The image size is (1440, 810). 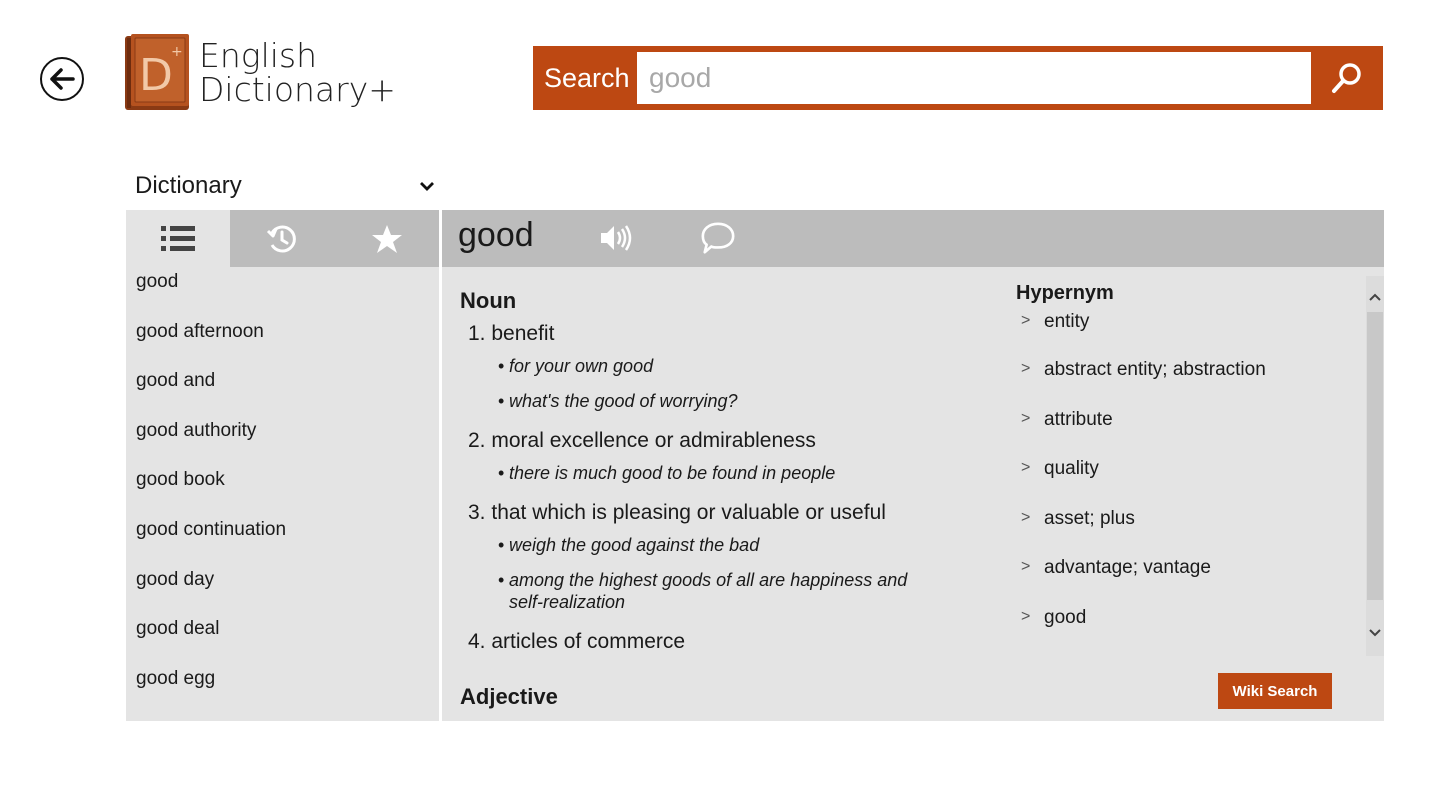 I want to click on scroll-down-button, so click(x=1375, y=633).